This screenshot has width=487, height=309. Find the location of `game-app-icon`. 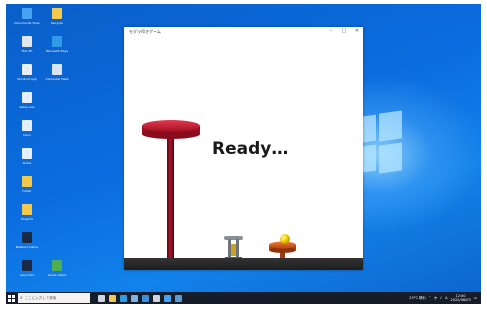

game-app-icon is located at coordinates (178, 298).